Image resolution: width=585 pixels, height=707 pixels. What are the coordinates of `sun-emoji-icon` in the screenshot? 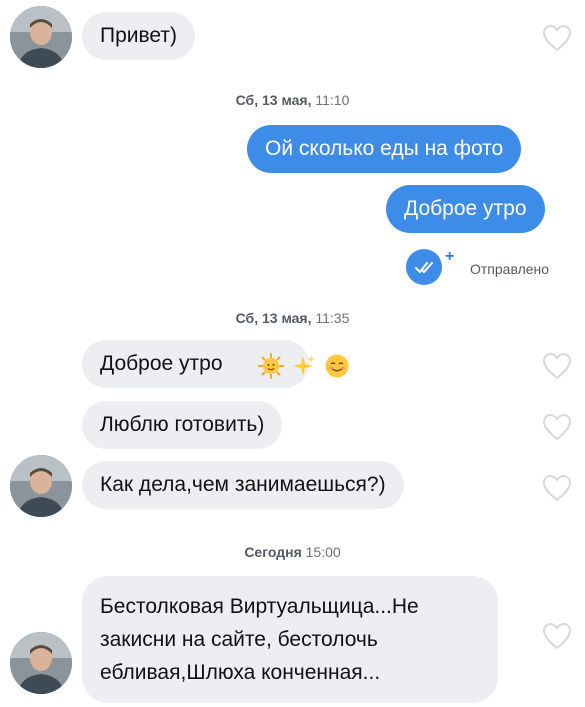 It's located at (271, 366).